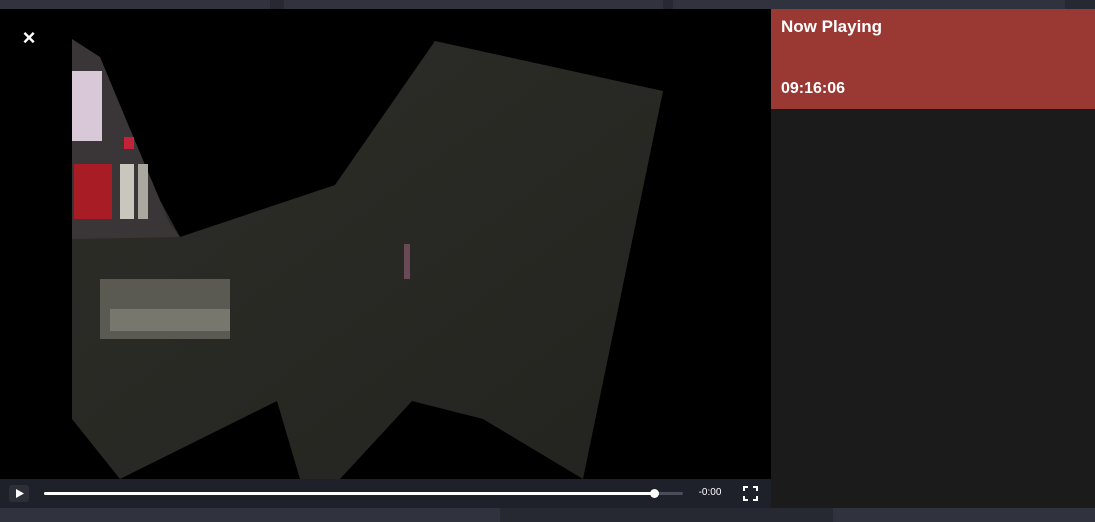 The image size is (1095, 522). What do you see at coordinates (832, 26) in the screenshot?
I see `now-playing-label: Now Playing` at bounding box center [832, 26].